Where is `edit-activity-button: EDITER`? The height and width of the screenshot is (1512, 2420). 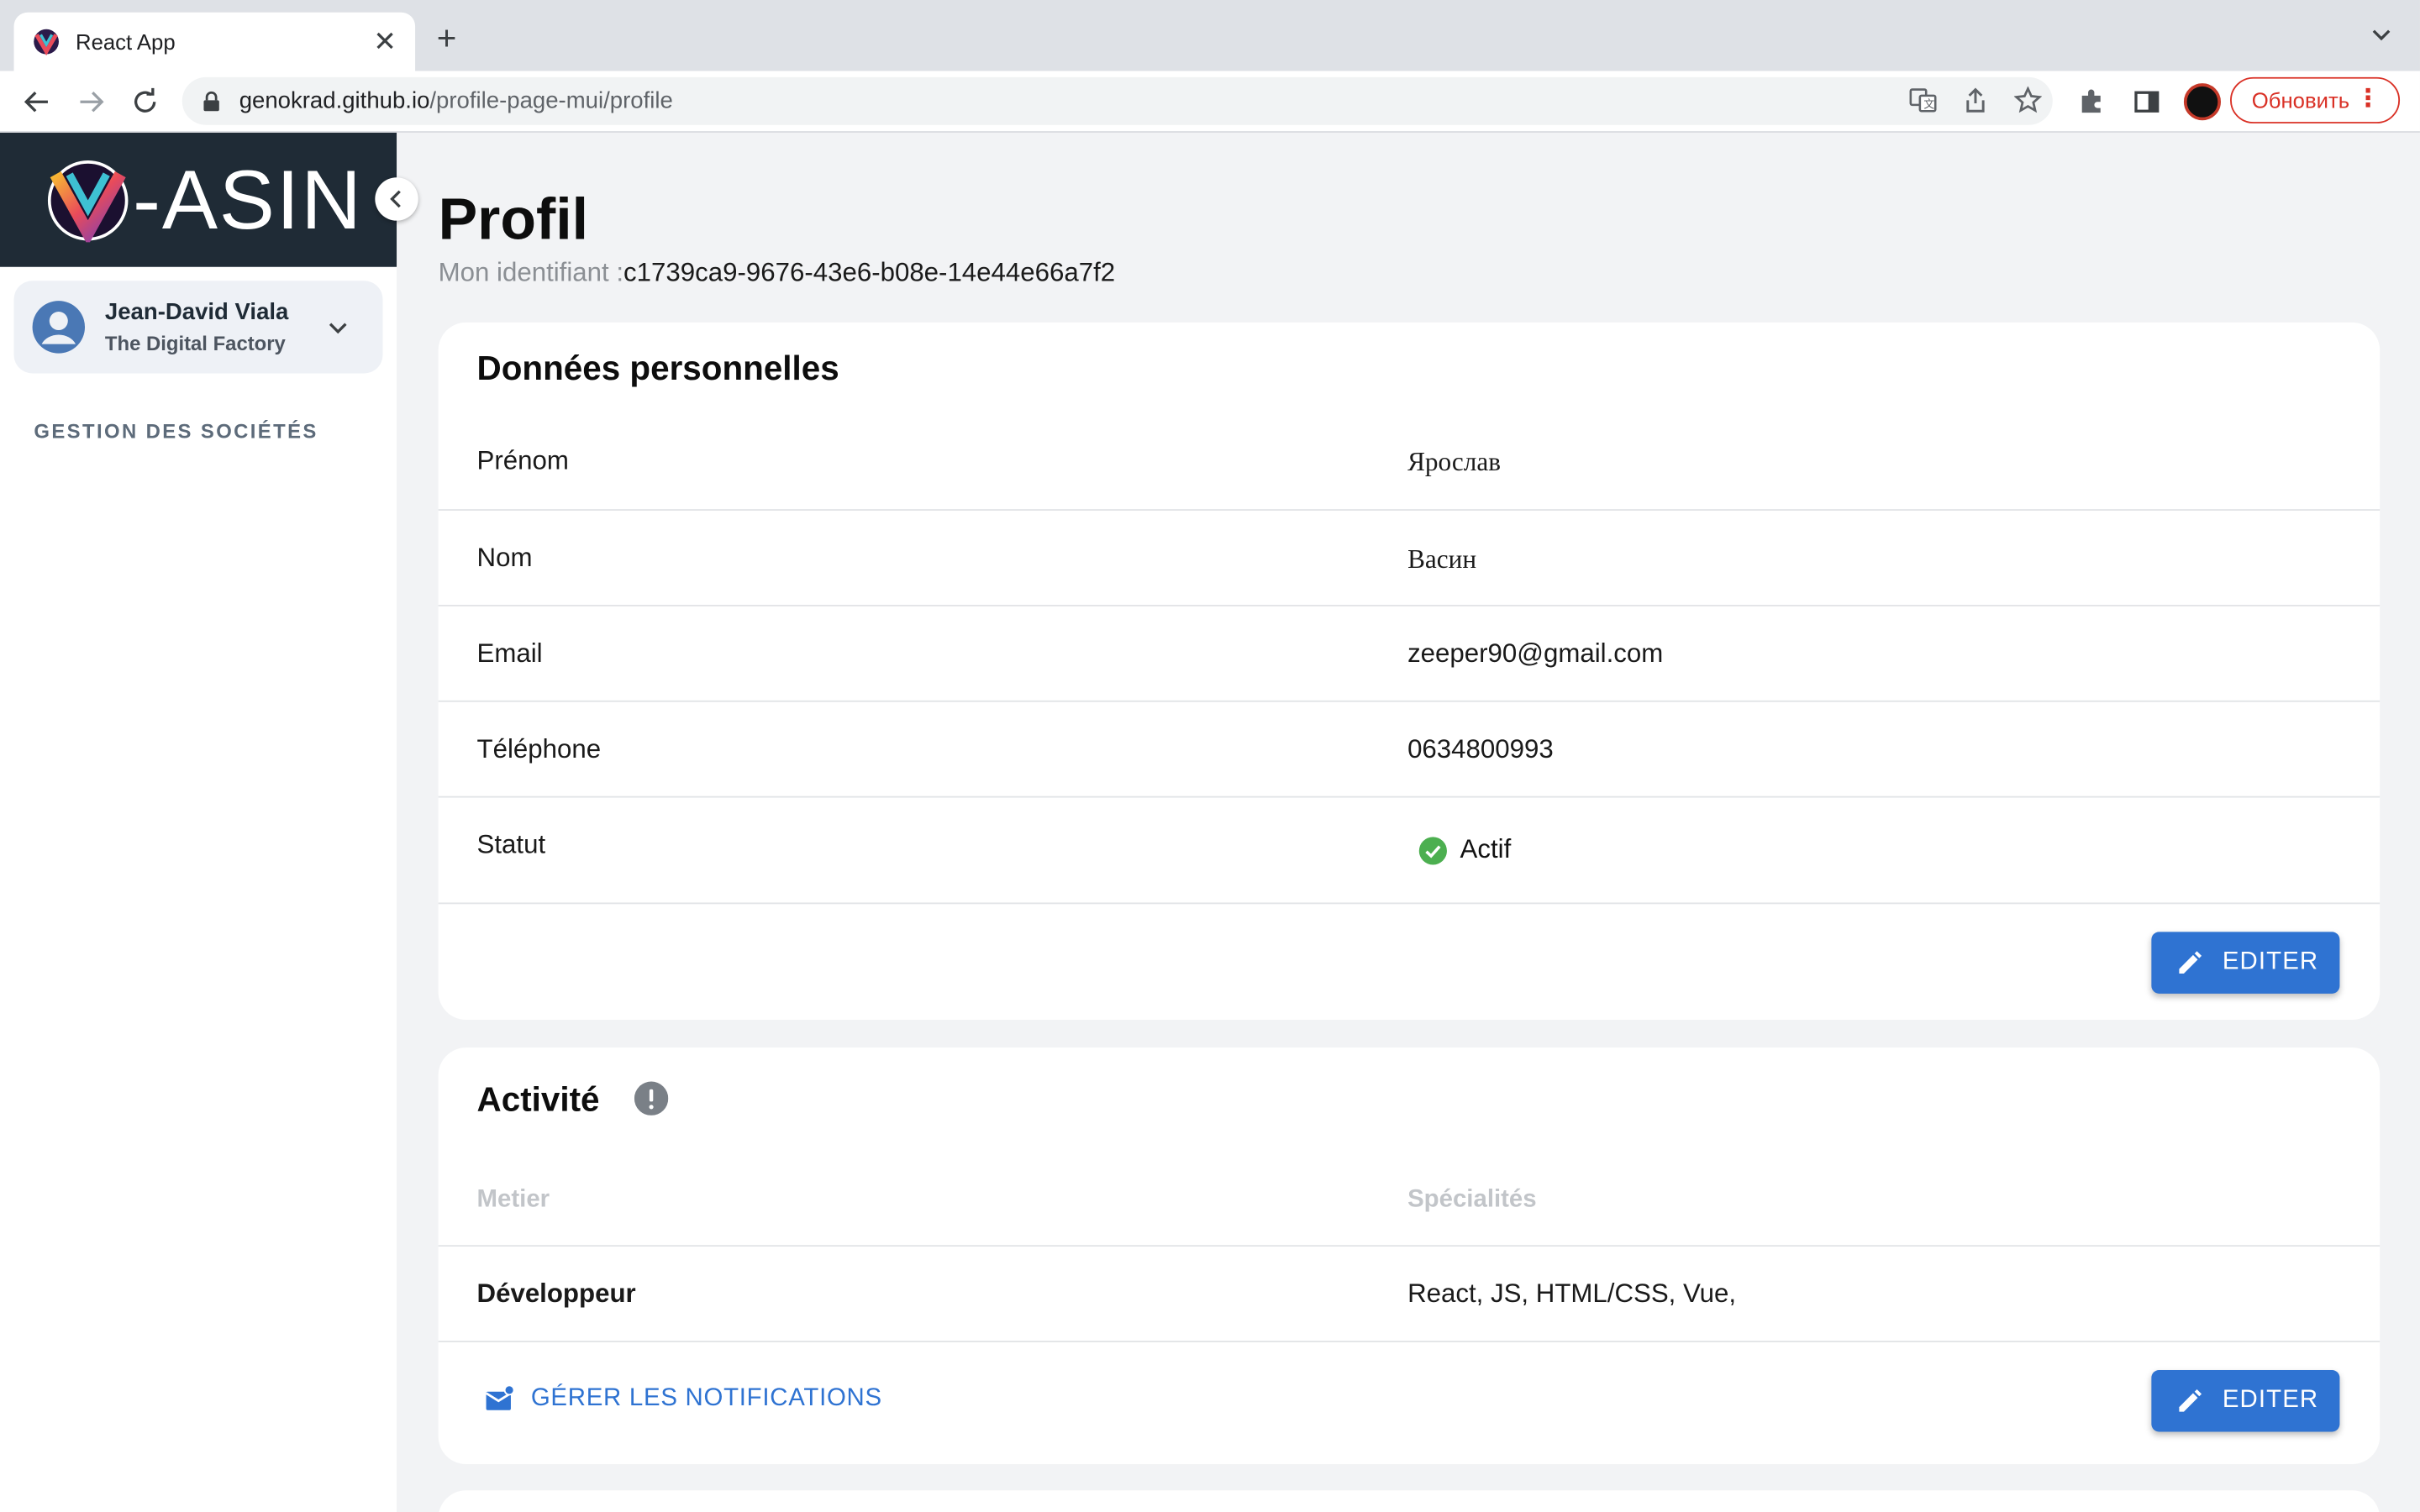 edit-activity-button: EDITER is located at coordinates (2245, 1400).